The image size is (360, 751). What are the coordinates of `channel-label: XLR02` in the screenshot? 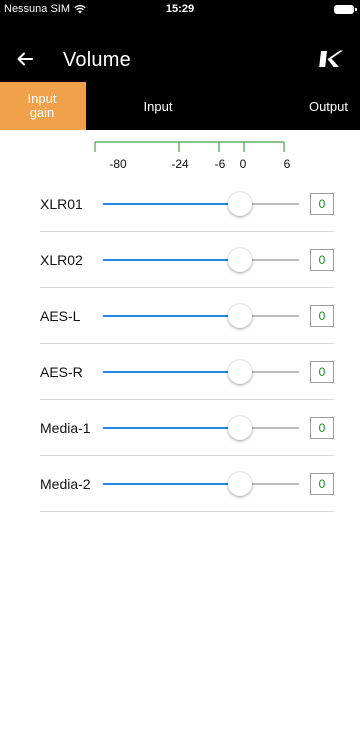 It's located at (61, 260).